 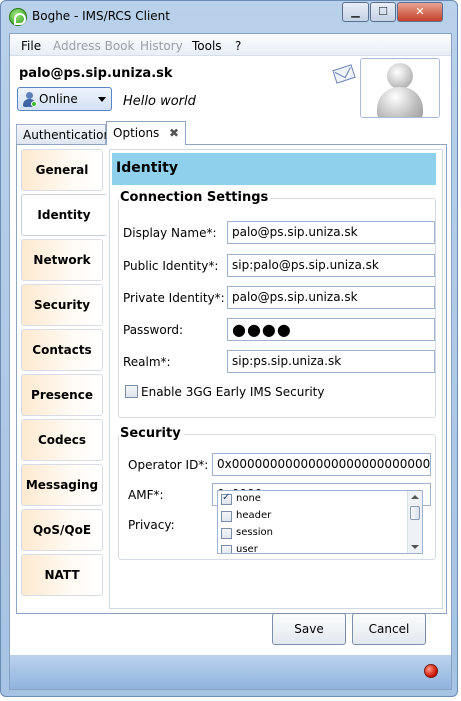 What do you see at coordinates (153, 330) in the screenshot?
I see `password-label: Password:` at bounding box center [153, 330].